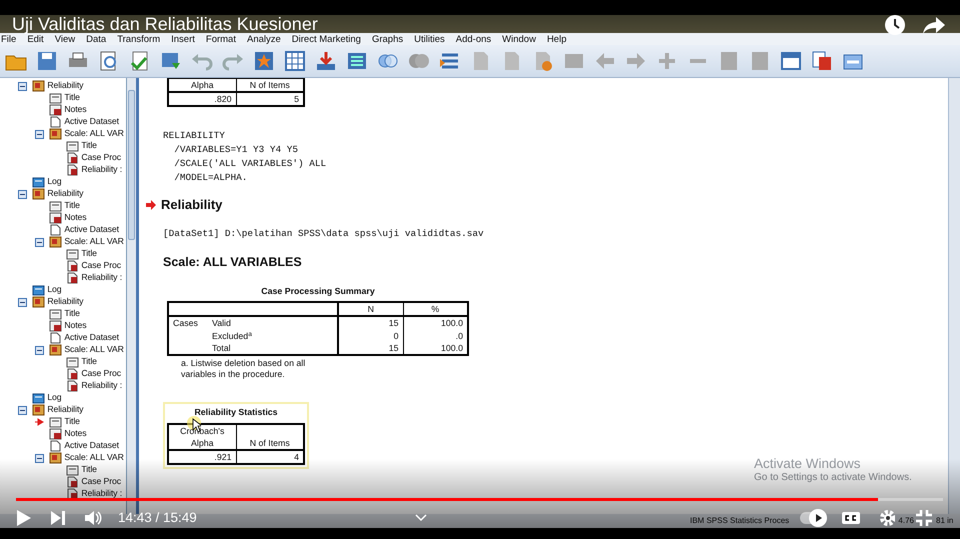 The width and height of the screenshot is (960, 539). Describe the element at coordinates (38, 39) in the screenshot. I see `menu-item: Edit` at that location.